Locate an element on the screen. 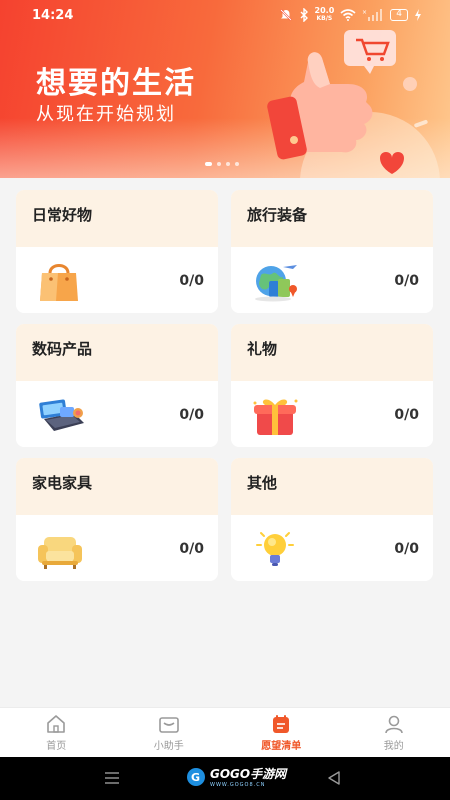 This screenshot has height=800, width=450. home-icon is located at coordinates (56, 723).